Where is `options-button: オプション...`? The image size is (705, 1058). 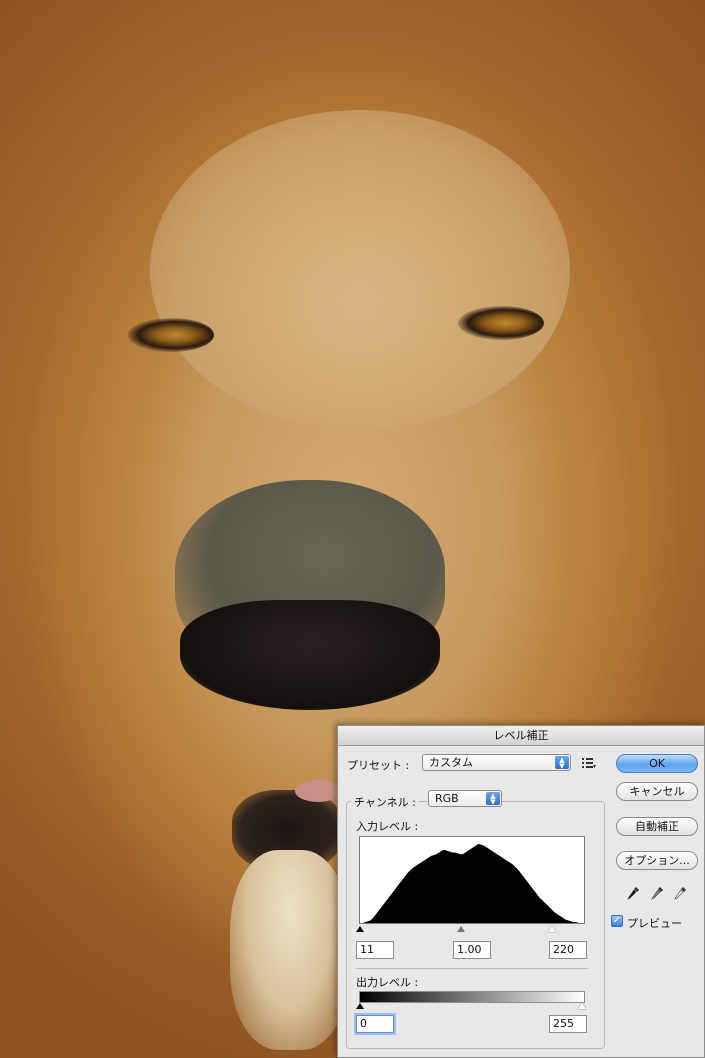
options-button: オプション... is located at coordinates (657, 860).